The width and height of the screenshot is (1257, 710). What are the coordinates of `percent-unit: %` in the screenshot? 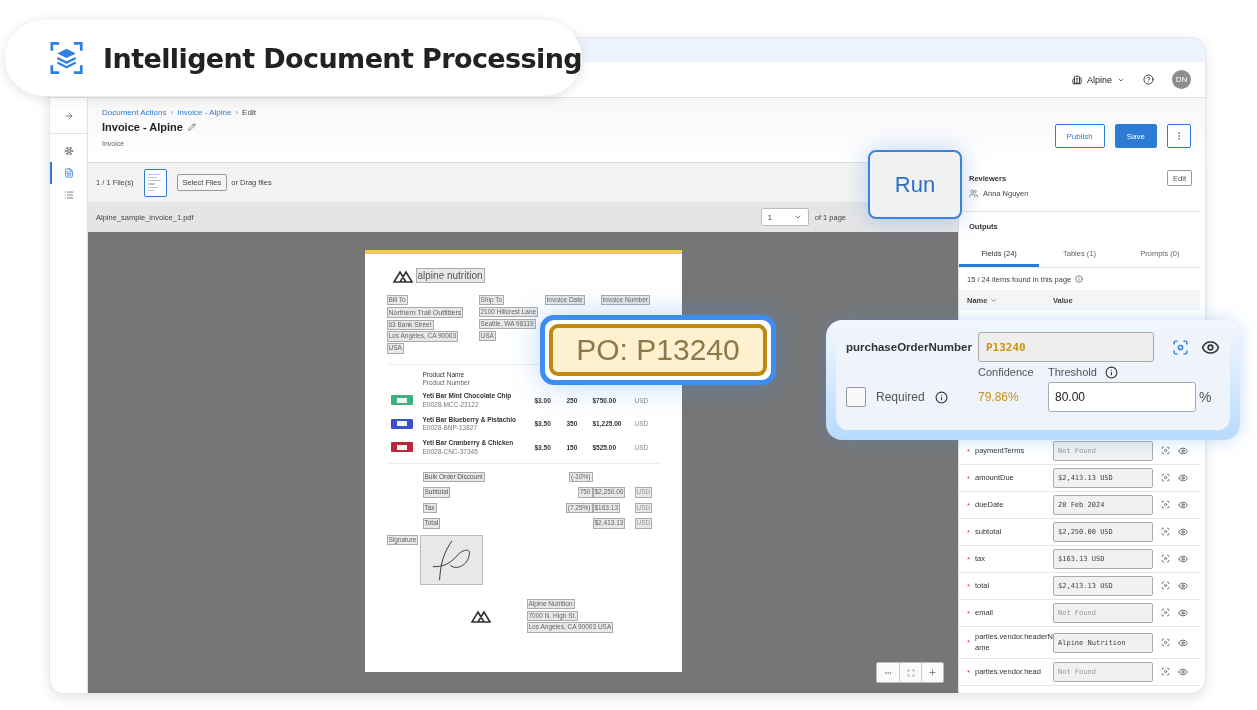 It's located at (1205, 397).